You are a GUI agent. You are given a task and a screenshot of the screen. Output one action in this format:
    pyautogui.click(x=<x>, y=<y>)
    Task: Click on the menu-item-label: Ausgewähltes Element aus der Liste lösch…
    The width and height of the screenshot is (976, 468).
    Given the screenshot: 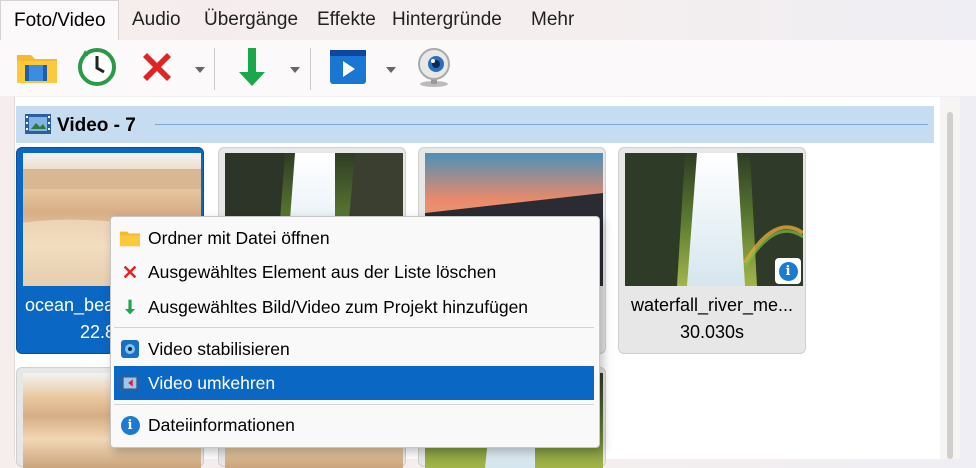 What is the action you would take?
    pyautogui.click(x=322, y=272)
    